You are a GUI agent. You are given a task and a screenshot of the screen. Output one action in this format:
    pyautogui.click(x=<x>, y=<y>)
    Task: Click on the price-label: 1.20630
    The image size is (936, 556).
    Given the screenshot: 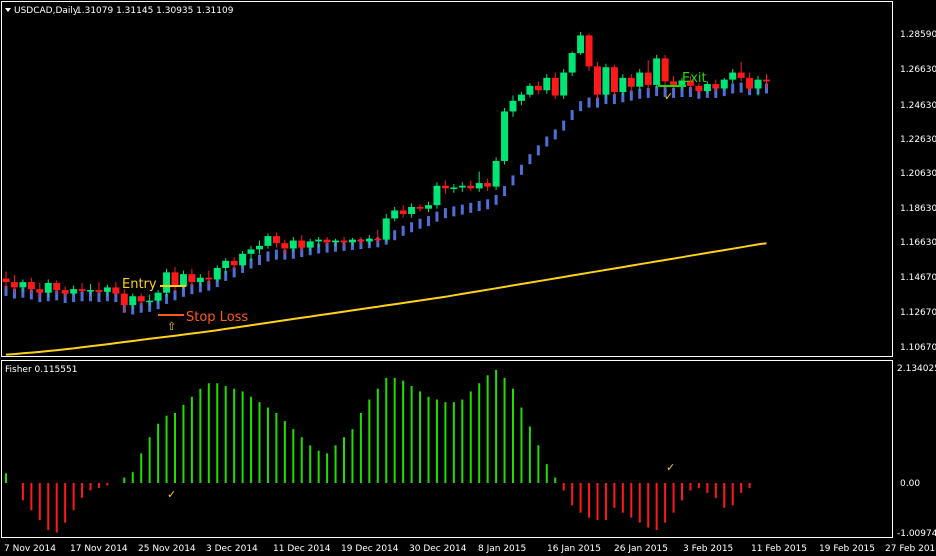 What is the action you would take?
    pyautogui.click(x=918, y=174)
    